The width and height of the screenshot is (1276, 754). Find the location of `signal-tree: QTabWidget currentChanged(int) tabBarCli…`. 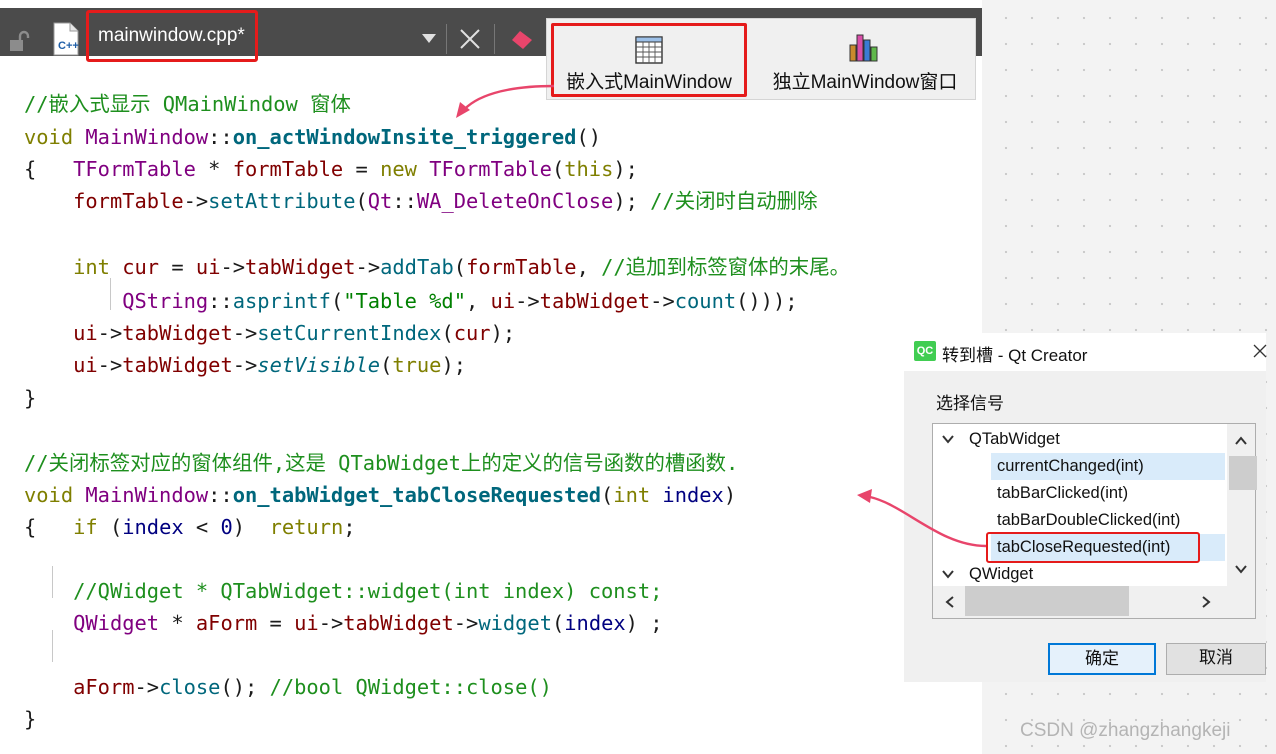

signal-tree: QTabWidget currentChanged(int) tabBarCli… is located at coordinates (1094, 521).